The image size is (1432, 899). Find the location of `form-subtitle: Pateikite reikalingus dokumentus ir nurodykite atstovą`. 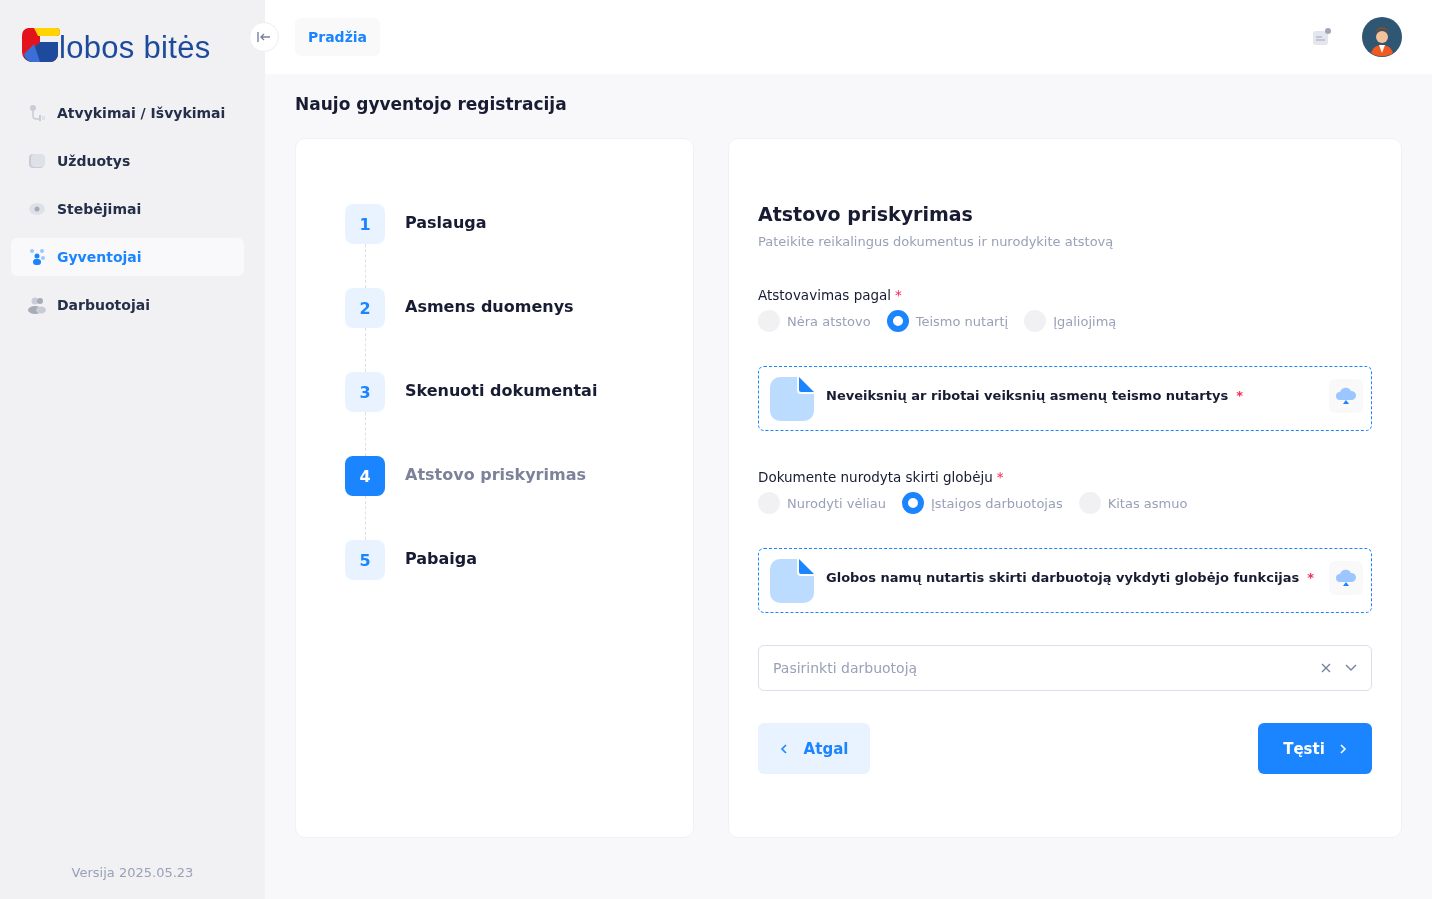

form-subtitle: Pateikite reikalingus dokumentus ir nurodykite atstovą is located at coordinates (936, 241).